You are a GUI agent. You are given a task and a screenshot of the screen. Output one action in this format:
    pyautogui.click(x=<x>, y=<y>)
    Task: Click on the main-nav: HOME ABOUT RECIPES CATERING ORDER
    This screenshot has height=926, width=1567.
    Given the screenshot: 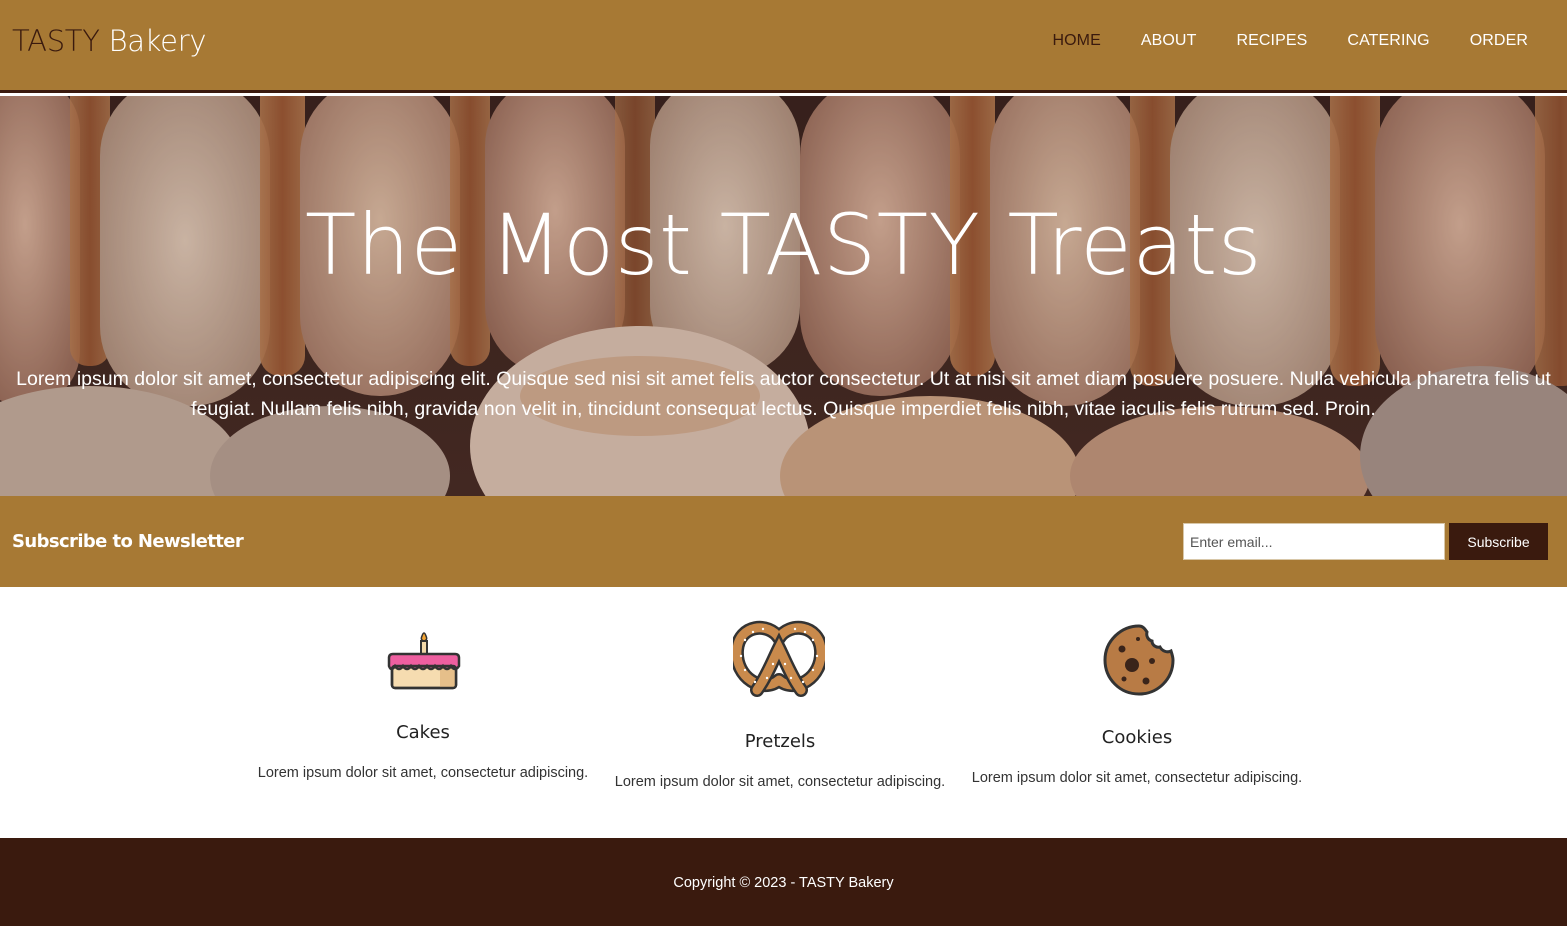 What is the action you would take?
    pyautogui.click(x=1270, y=41)
    